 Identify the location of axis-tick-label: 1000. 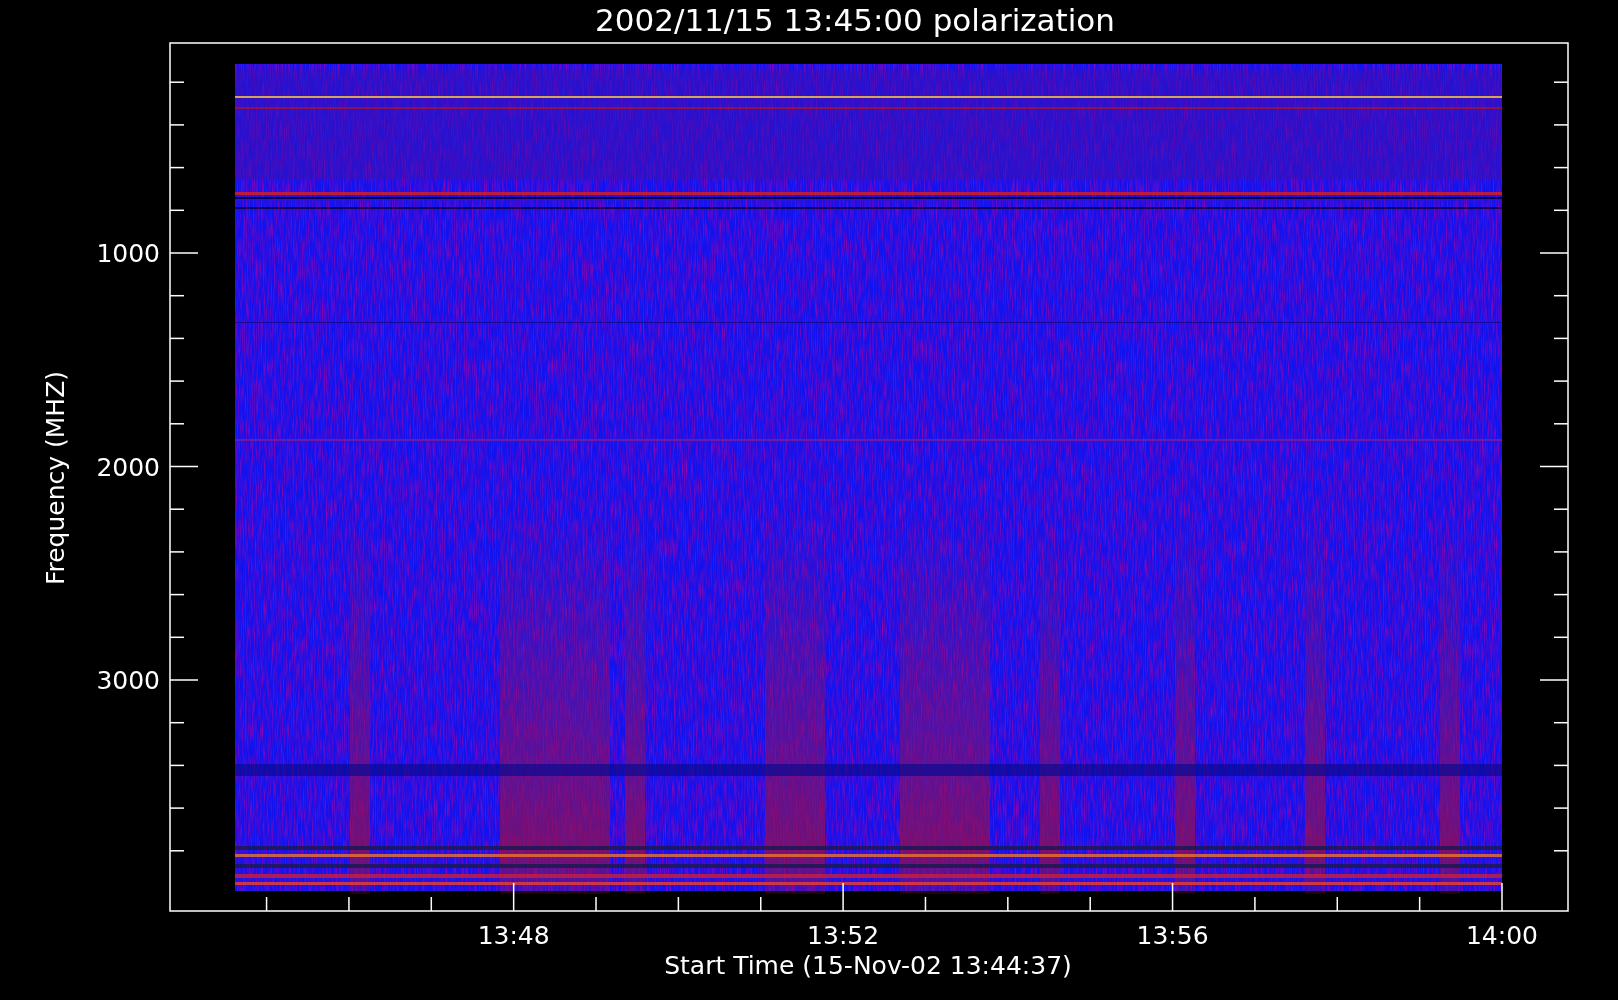
(128, 253).